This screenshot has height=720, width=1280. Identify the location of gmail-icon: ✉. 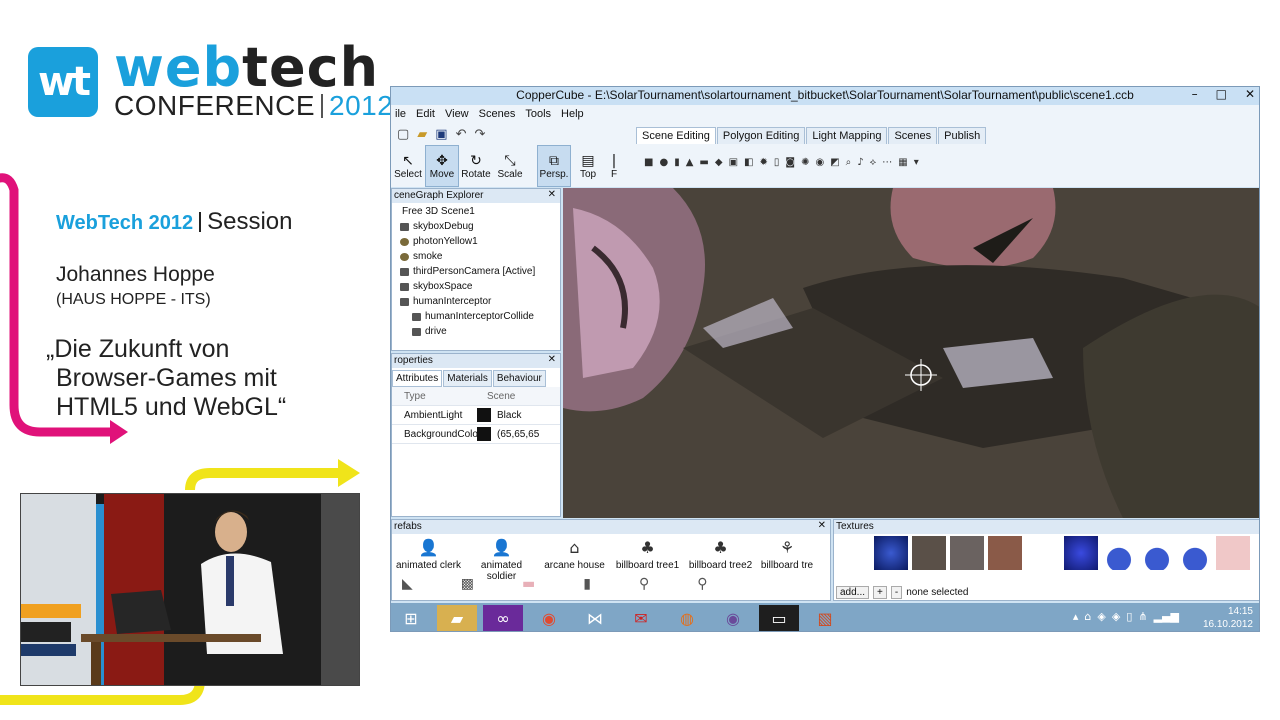
(641, 618).